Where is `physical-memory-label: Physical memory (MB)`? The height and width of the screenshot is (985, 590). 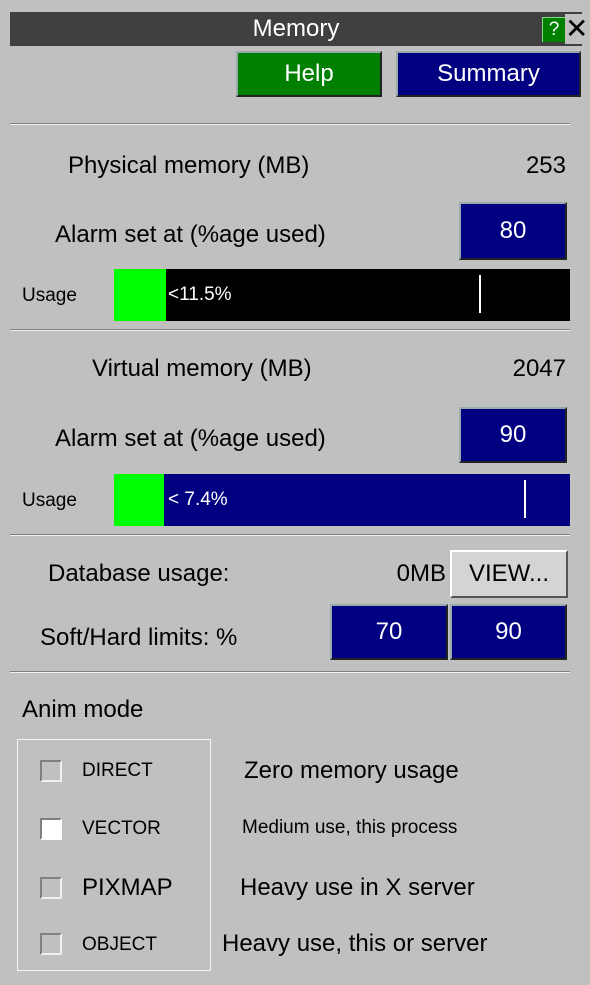 physical-memory-label: Physical memory (MB) is located at coordinates (189, 165).